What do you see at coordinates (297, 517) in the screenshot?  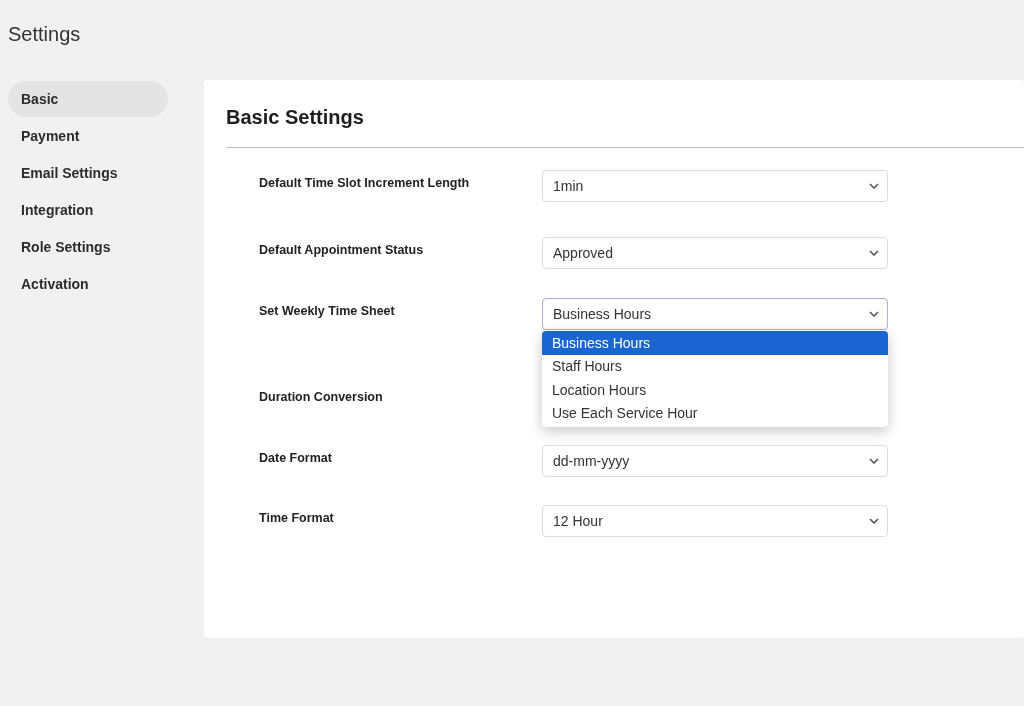 I see `field-label: Time Format` at bounding box center [297, 517].